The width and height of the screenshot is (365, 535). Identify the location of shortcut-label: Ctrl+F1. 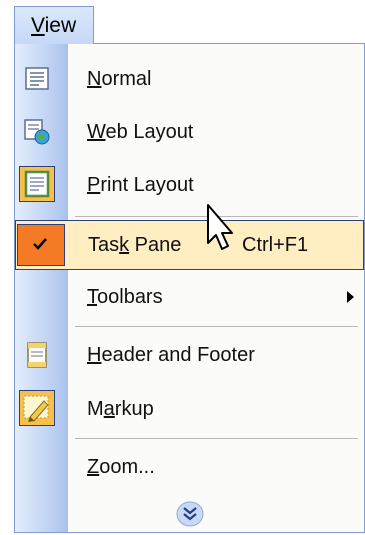
(275, 245).